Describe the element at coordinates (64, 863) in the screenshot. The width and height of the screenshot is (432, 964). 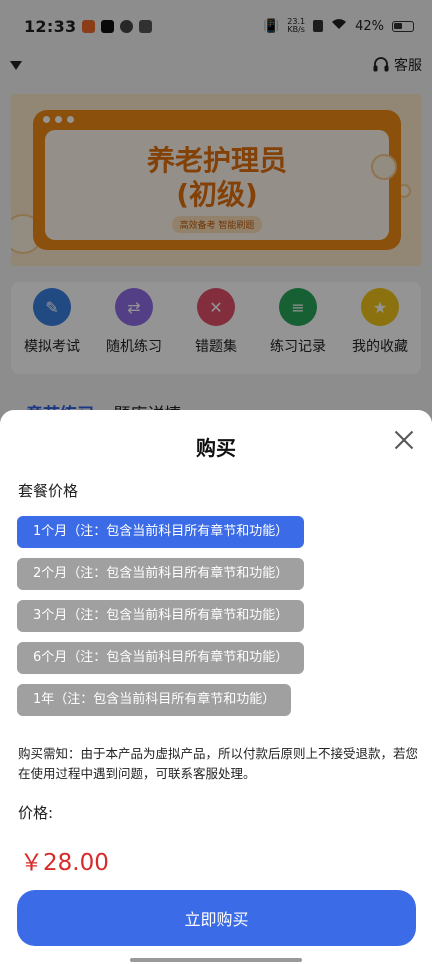
I see `price-value: ￥28.00` at that location.